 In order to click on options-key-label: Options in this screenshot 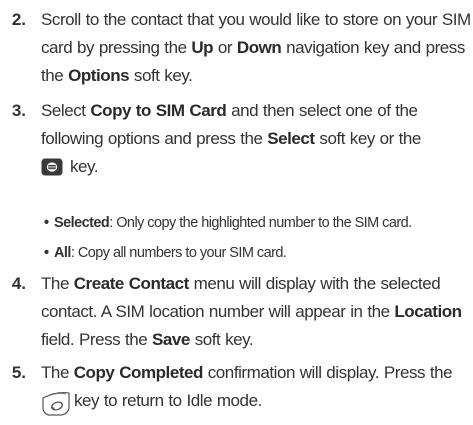, I will do `click(99, 75)`.